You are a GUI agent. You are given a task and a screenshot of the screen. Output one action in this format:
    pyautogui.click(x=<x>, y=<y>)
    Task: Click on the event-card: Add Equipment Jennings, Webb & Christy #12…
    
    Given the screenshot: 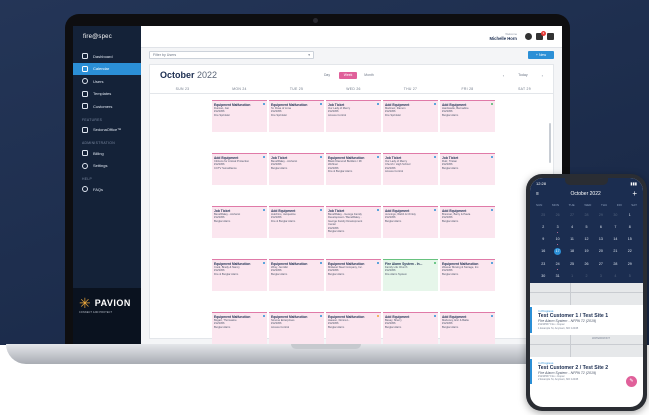 What is the action you would take?
    pyautogui.click(x=410, y=222)
    